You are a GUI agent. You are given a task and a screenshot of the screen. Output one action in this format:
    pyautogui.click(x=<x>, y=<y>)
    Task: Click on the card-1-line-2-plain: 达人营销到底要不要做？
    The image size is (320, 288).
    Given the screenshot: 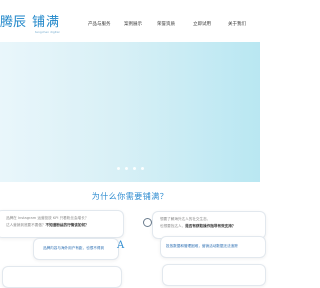 What is the action you would take?
    pyautogui.click(x=26, y=225)
    